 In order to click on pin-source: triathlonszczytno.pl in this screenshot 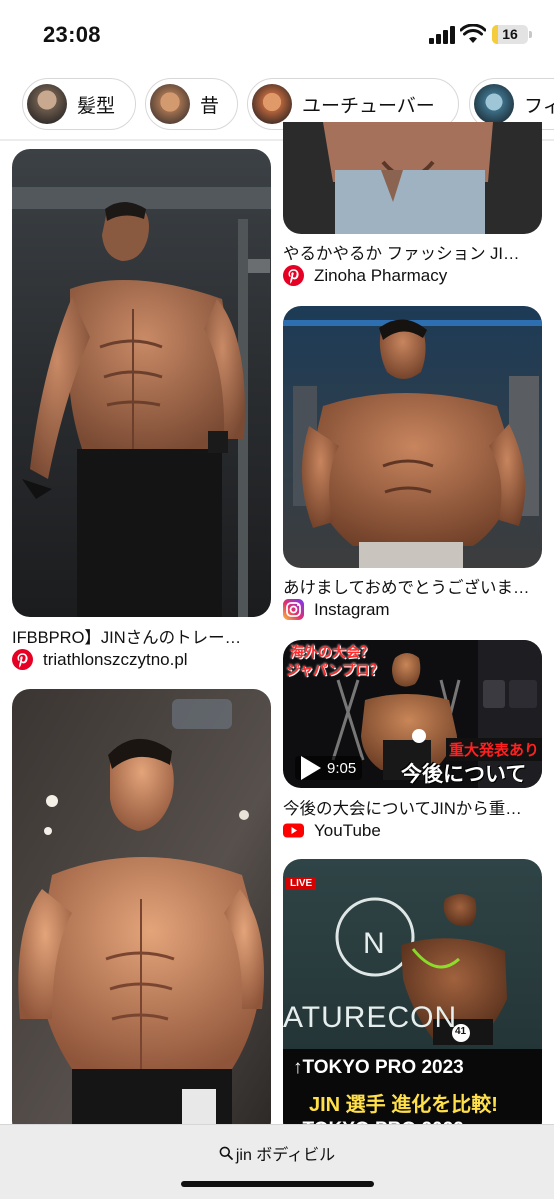, I will do `click(100, 659)`.